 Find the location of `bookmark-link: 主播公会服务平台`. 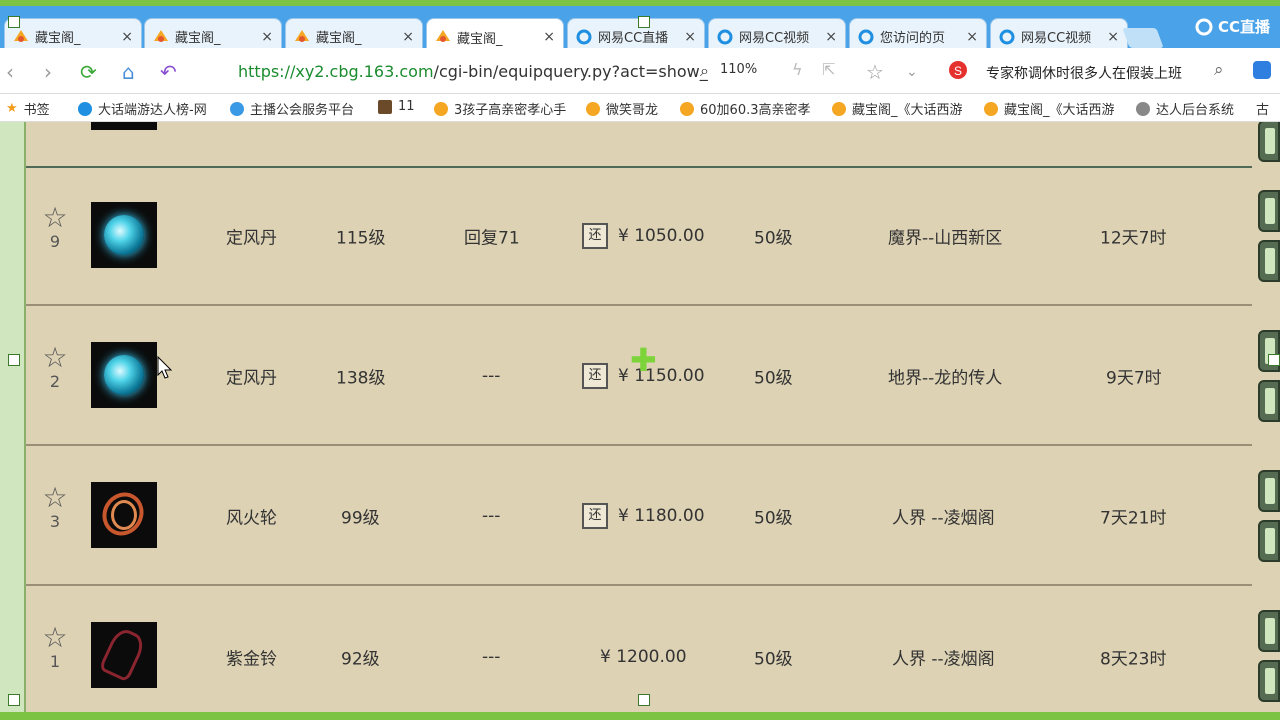

bookmark-link: 主播公会服务平台 is located at coordinates (292, 108).